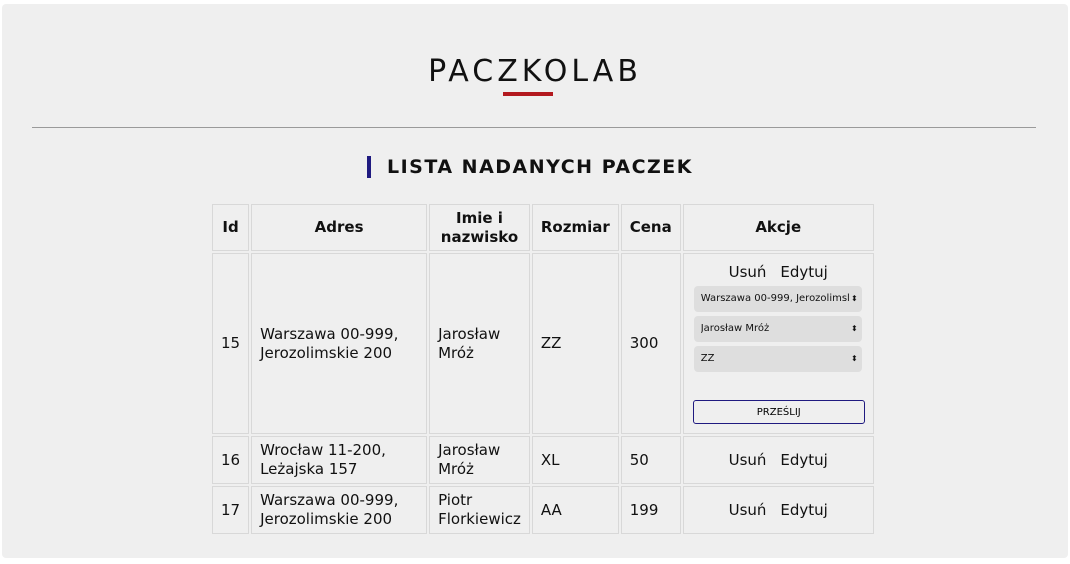 The width and height of the screenshot is (1070, 564). What do you see at coordinates (777, 359) in the screenshot?
I see `size-select: ZZ ⬍` at bounding box center [777, 359].